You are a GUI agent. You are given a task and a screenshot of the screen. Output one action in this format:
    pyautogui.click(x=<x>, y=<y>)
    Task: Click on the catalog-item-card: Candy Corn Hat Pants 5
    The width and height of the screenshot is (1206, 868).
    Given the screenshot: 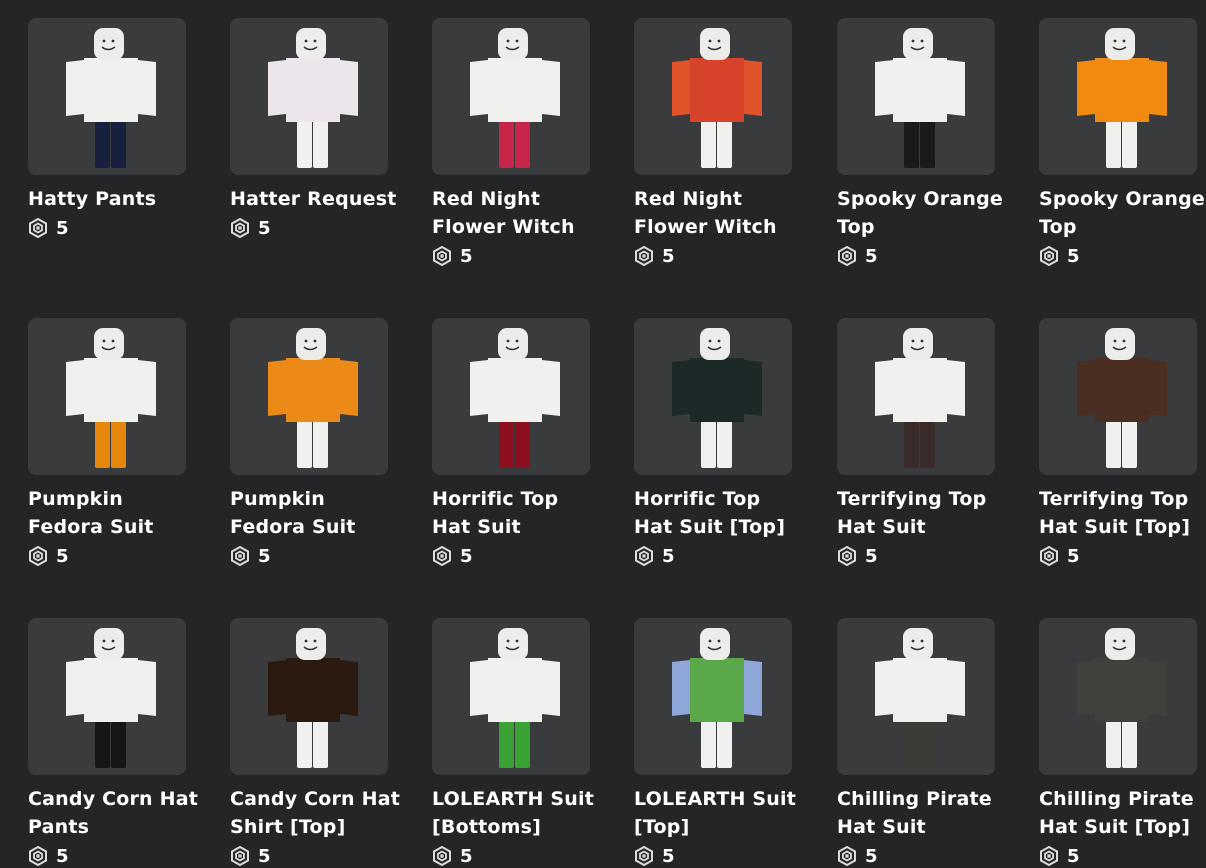 What is the action you would take?
    pyautogui.click(x=113, y=743)
    